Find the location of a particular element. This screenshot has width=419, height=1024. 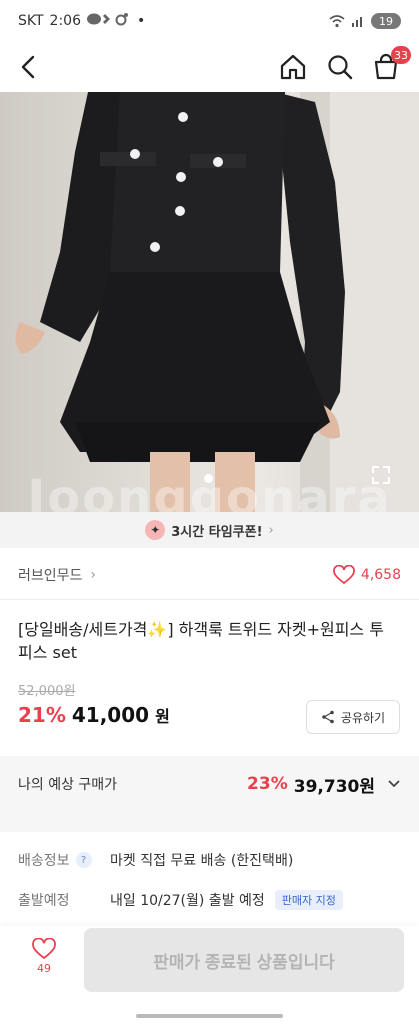

share-icon is located at coordinates (328, 717).